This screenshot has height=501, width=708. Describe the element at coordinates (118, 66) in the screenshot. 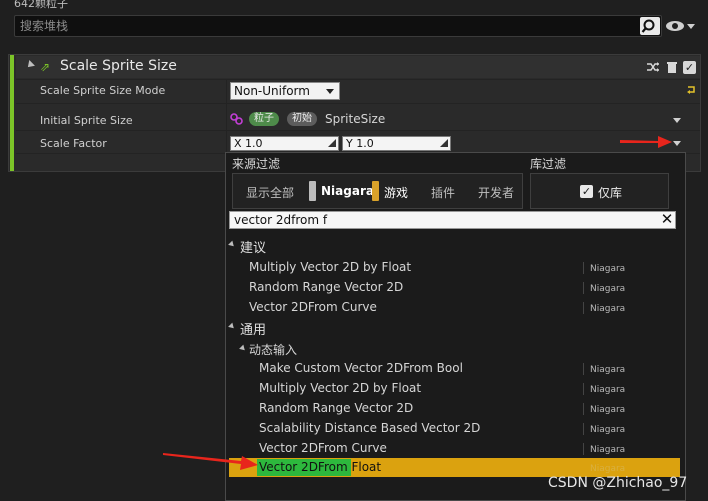

I see `module-title: Scale Sprite Size` at that location.